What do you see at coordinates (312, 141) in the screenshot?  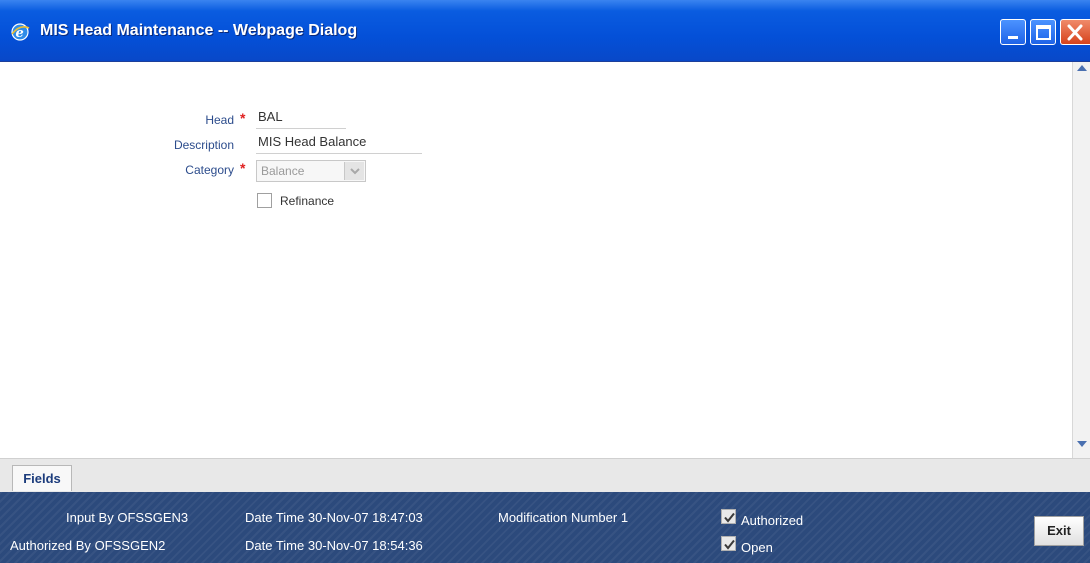 I see `description-value: MIS Head Balance` at bounding box center [312, 141].